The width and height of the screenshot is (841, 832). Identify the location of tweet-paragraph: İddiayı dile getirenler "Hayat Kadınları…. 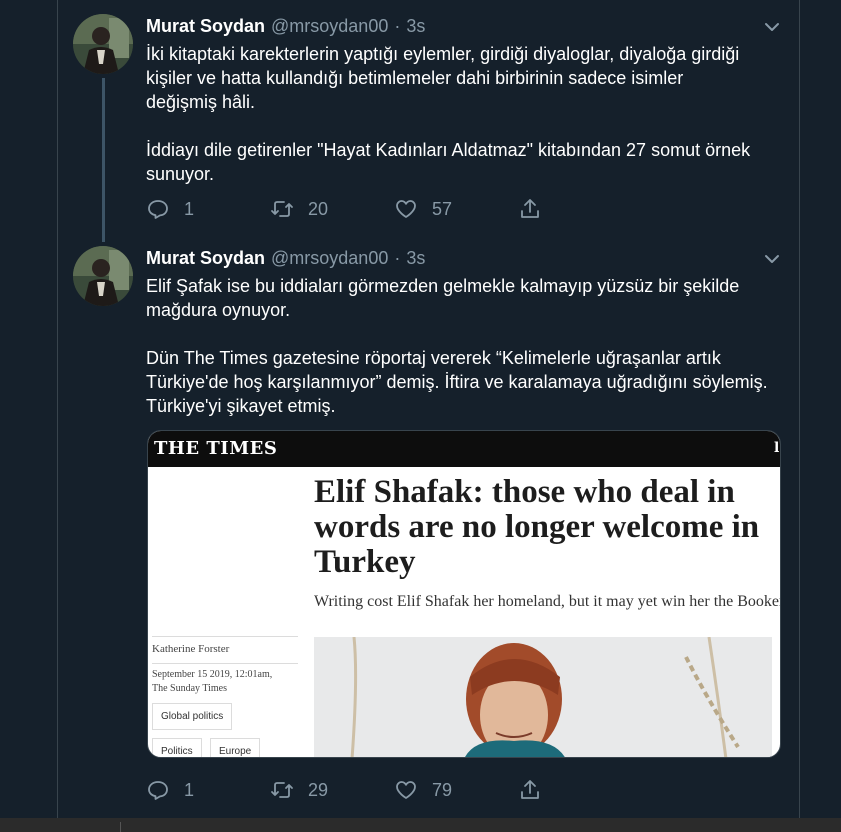
(448, 162).